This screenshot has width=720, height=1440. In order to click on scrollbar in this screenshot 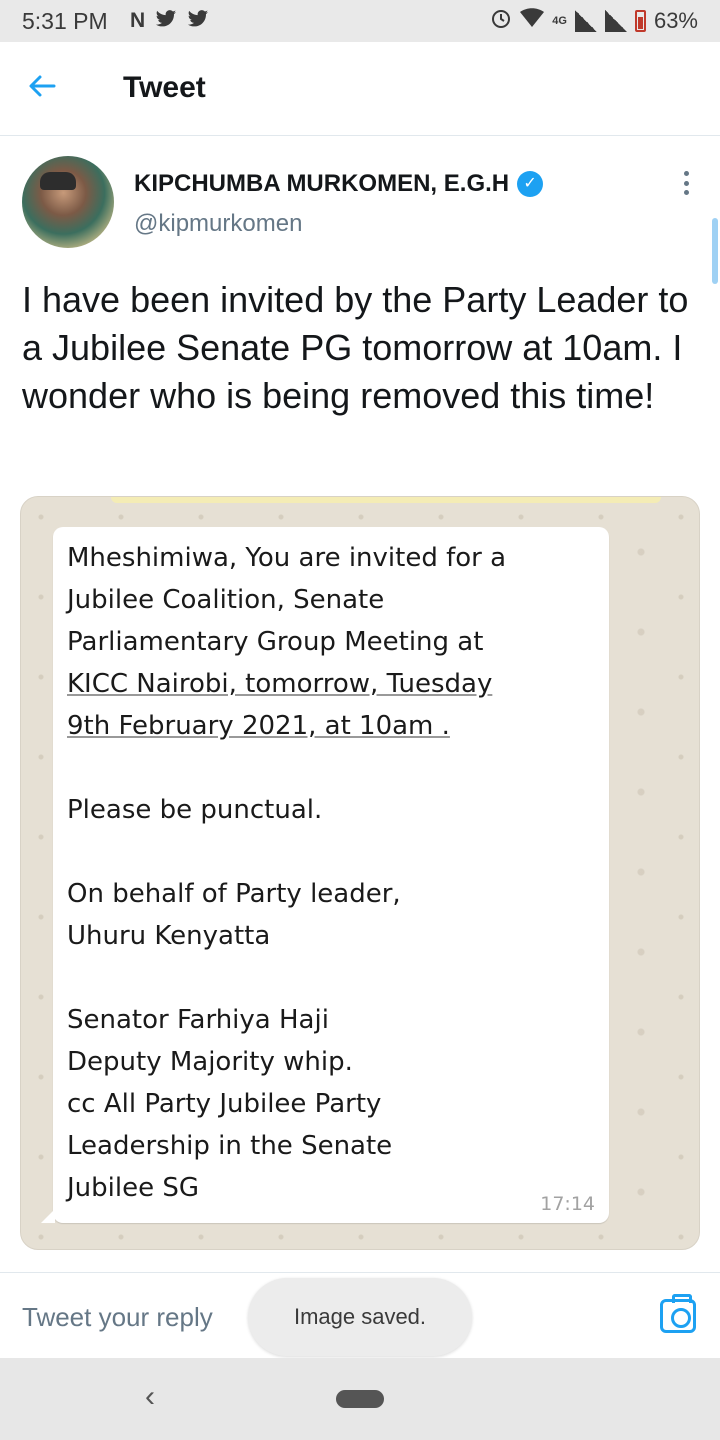, I will do `click(715, 251)`.